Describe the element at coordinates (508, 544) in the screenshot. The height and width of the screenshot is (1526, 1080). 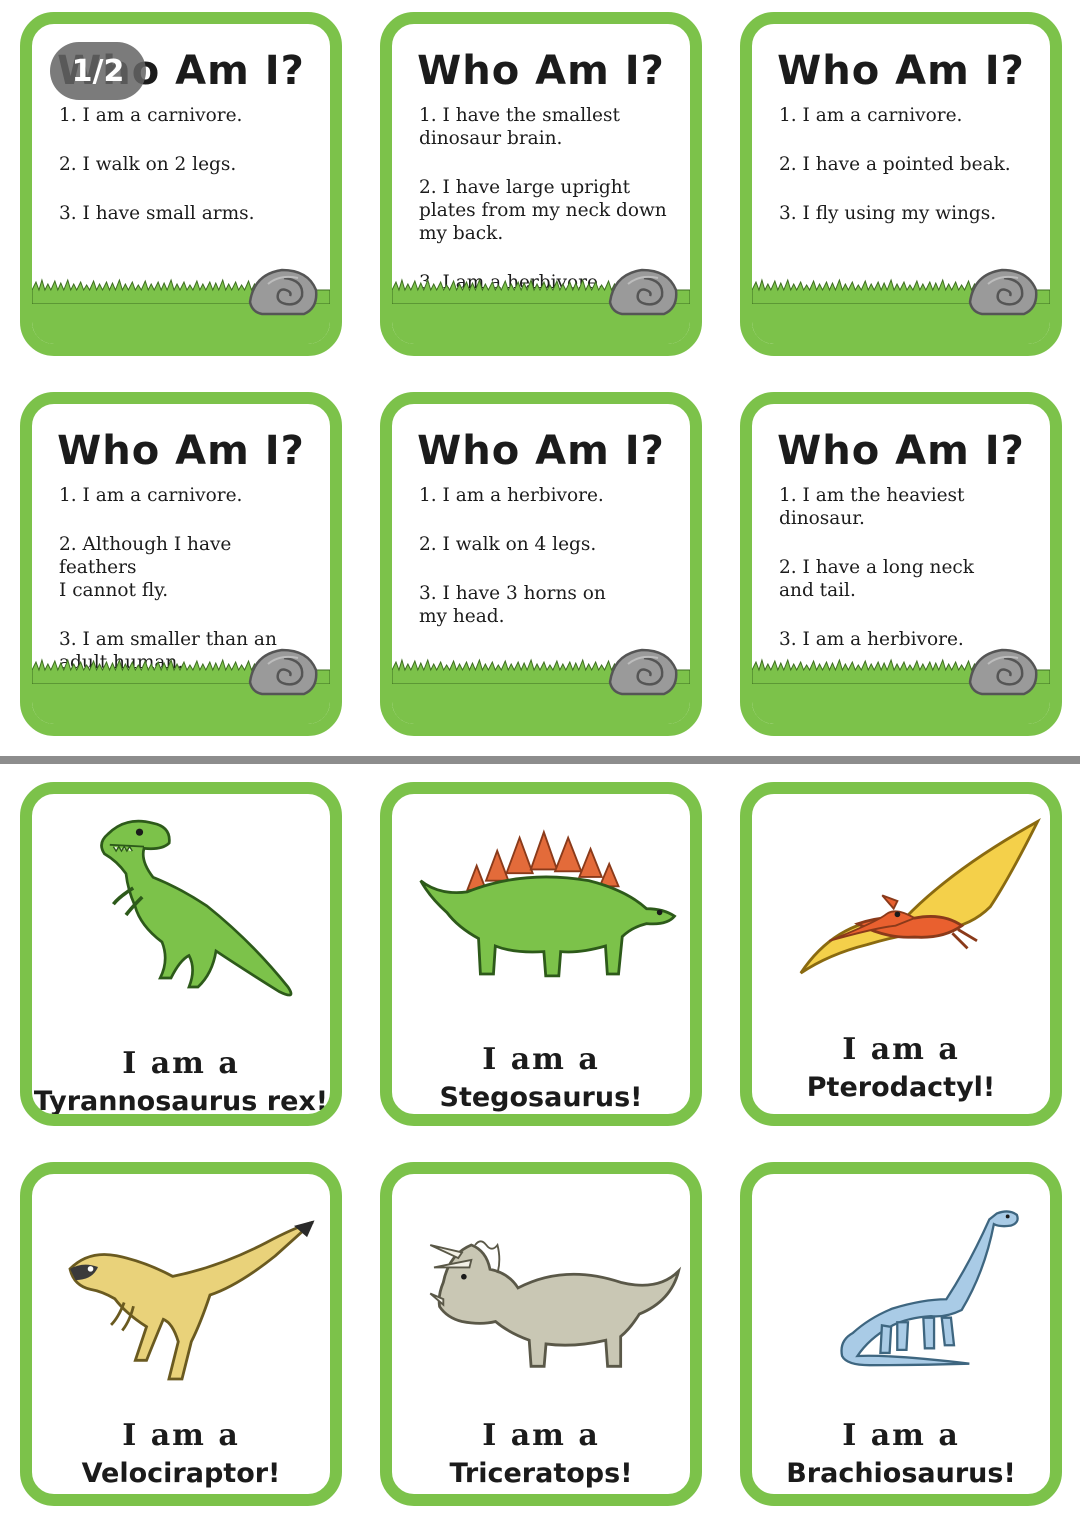
I see `clue-item: 2. I walk on 4 legs.` at that location.